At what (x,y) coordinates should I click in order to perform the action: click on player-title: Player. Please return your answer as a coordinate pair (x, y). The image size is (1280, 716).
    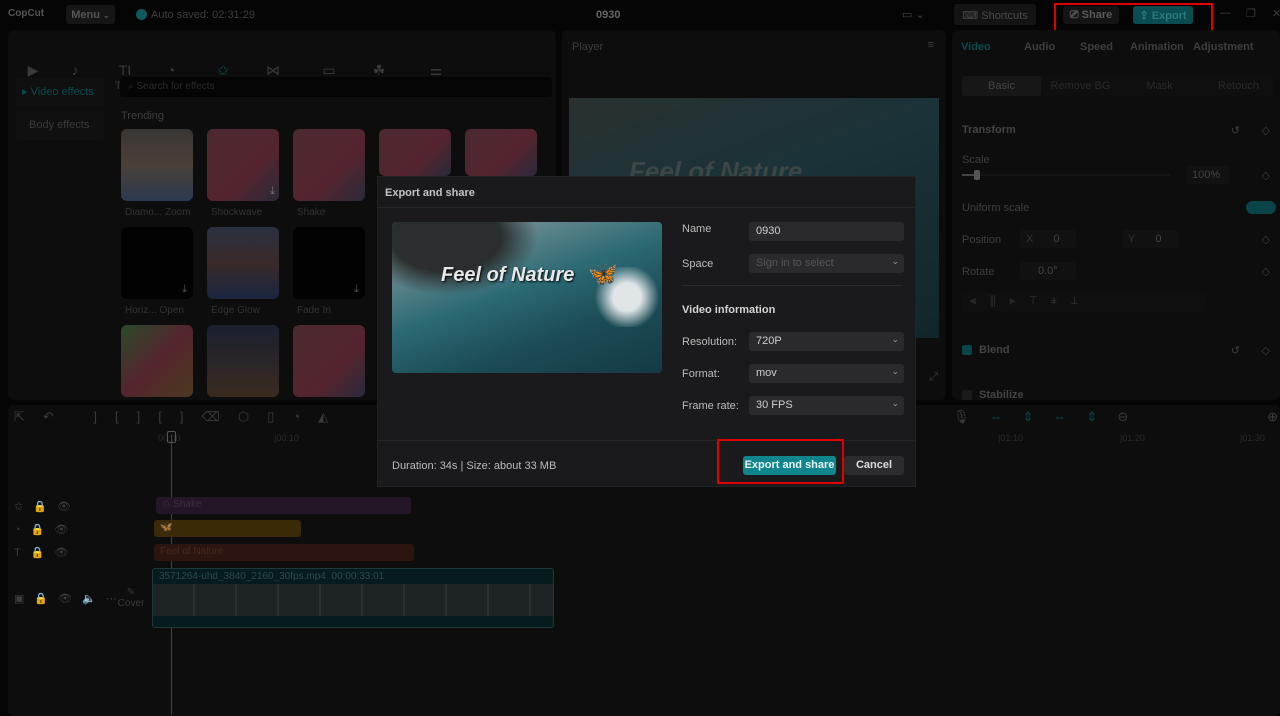
    Looking at the image, I should click on (588, 47).